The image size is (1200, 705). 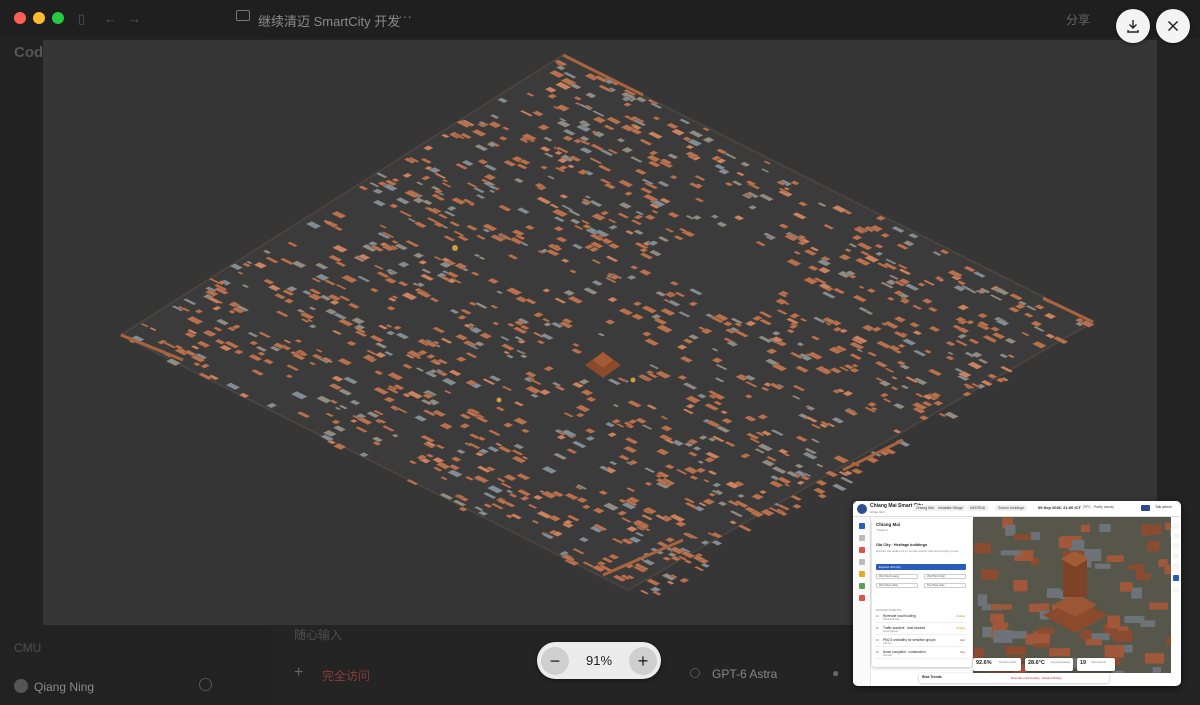 I want to click on thumb-weather: 29°C · Partly cloudy, so click(x=1098, y=507).